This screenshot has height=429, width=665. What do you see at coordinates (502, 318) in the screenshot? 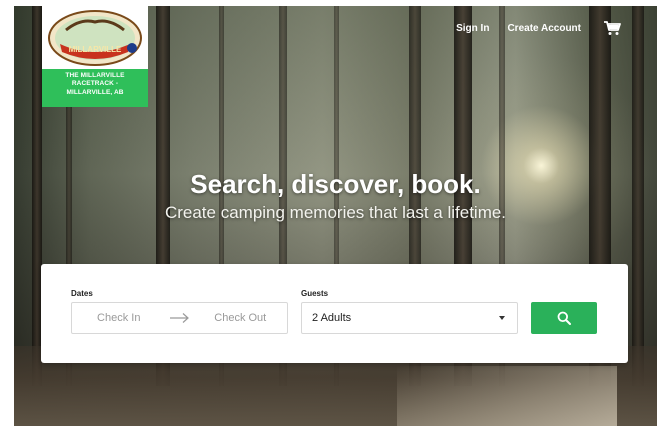
I see `caret-down-icon` at bounding box center [502, 318].